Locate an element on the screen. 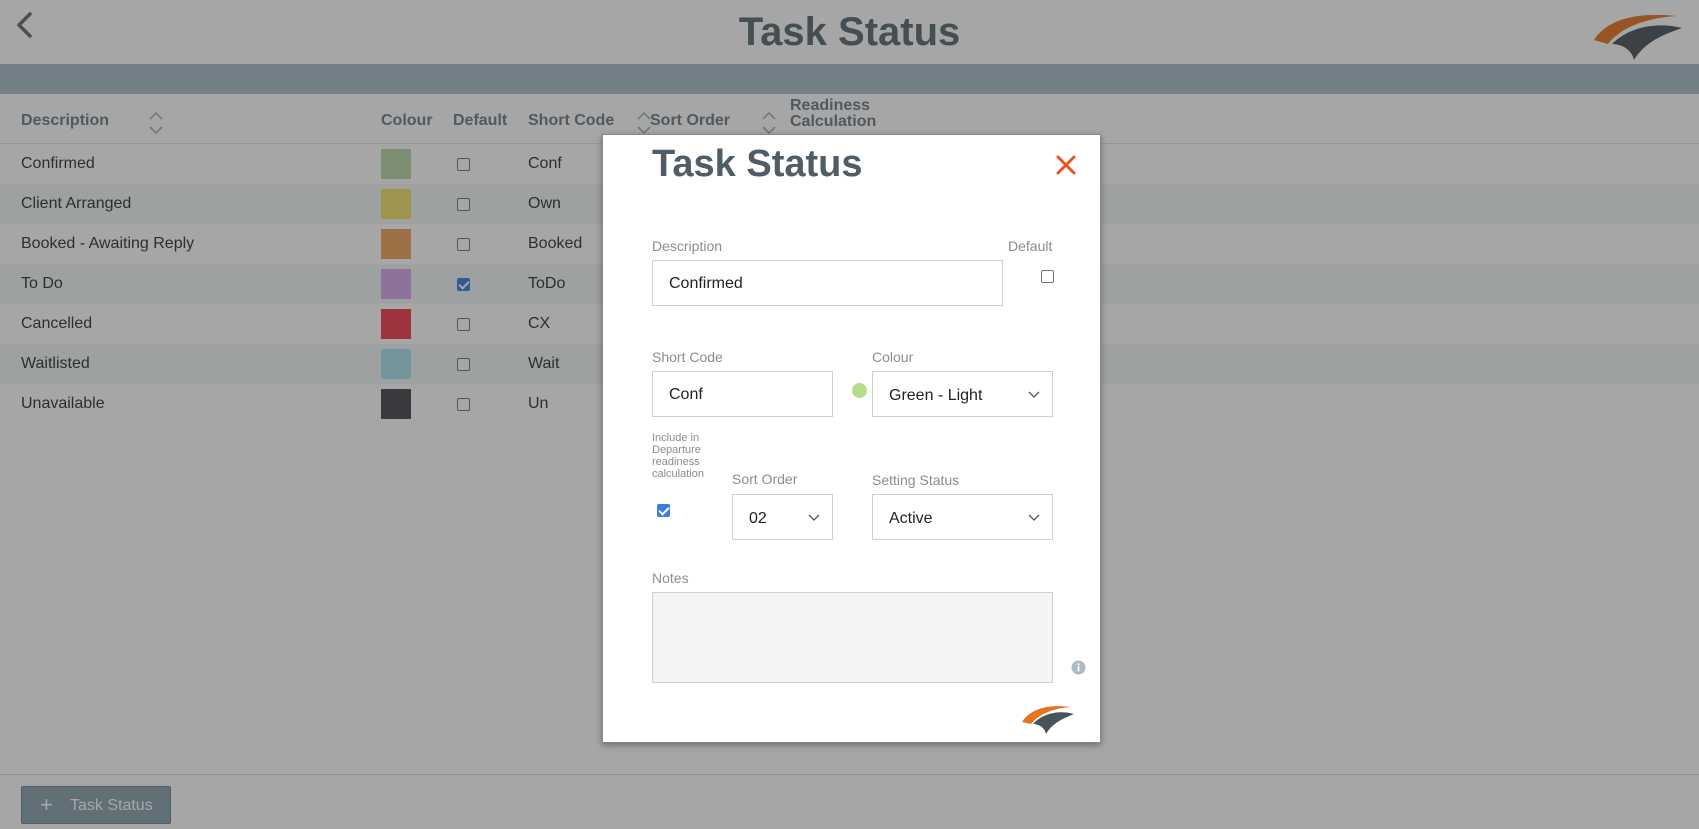  description-label: Description is located at coordinates (687, 246).